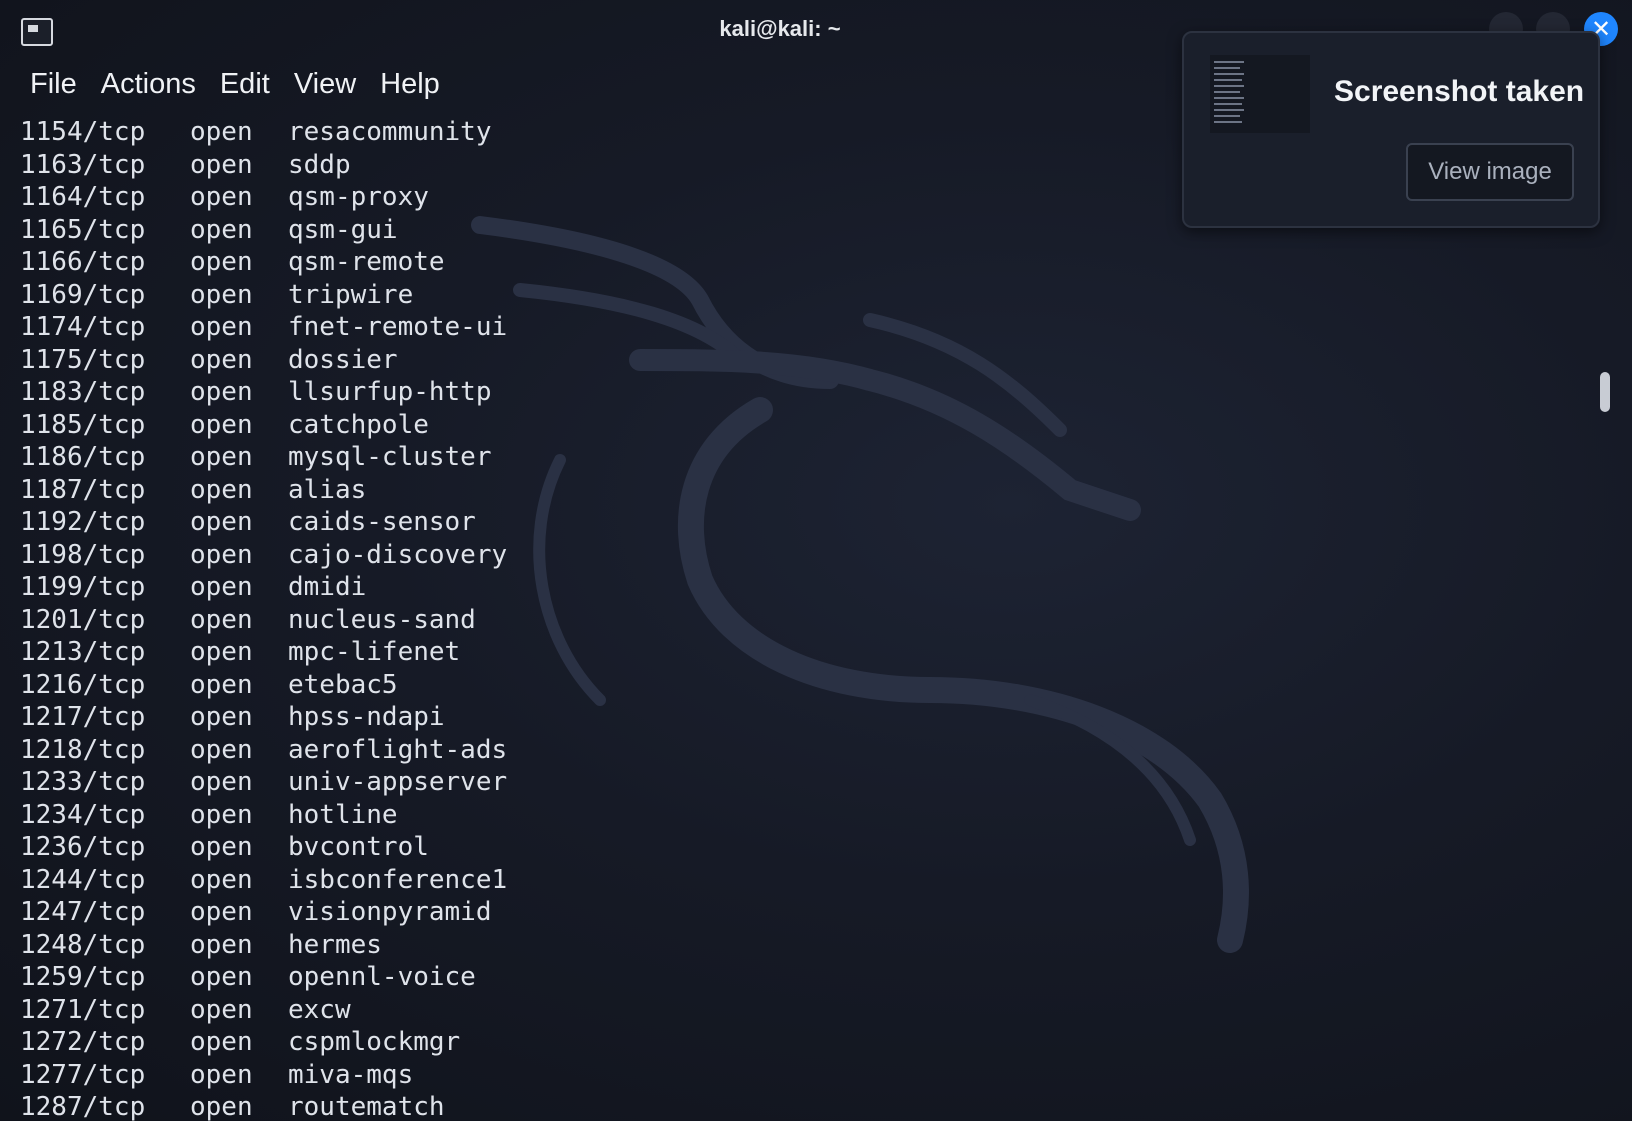 The width and height of the screenshot is (1632, 1121). Describe the element at coordinates (1391, 129) in the screenshot. I see `screenshot-notification: Screenshot taken View image` at that location.